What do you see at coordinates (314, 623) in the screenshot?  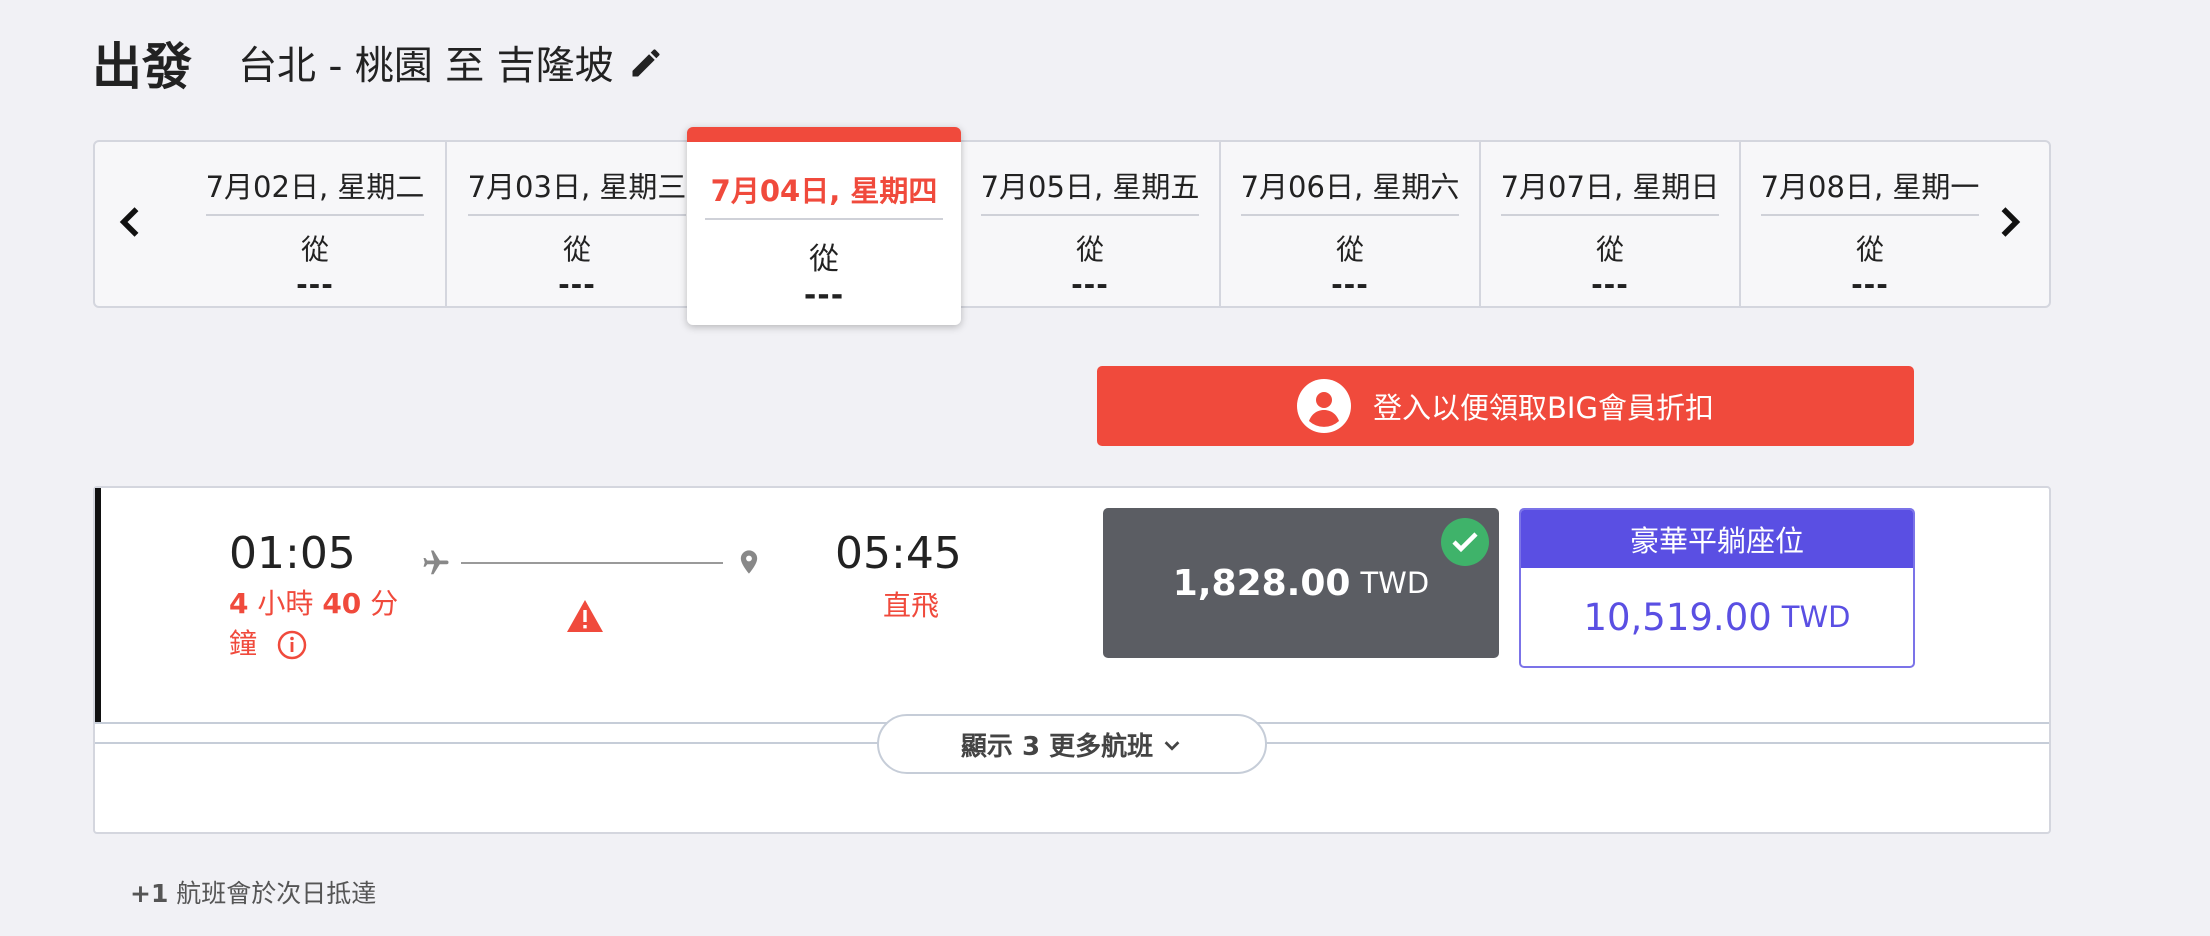 I see `duration-minutes-unit: 分鐘` at bounding box center [314, 623].